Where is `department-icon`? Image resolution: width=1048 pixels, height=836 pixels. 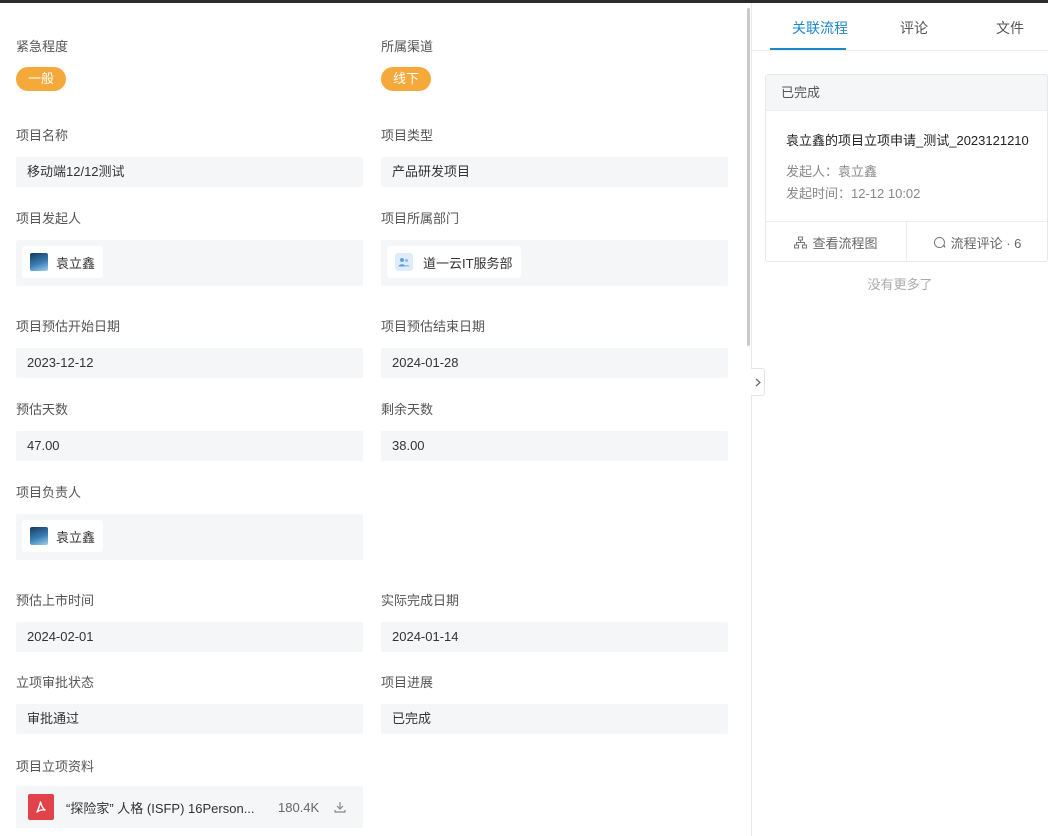 department-icon is located at coordinates (404, 262).